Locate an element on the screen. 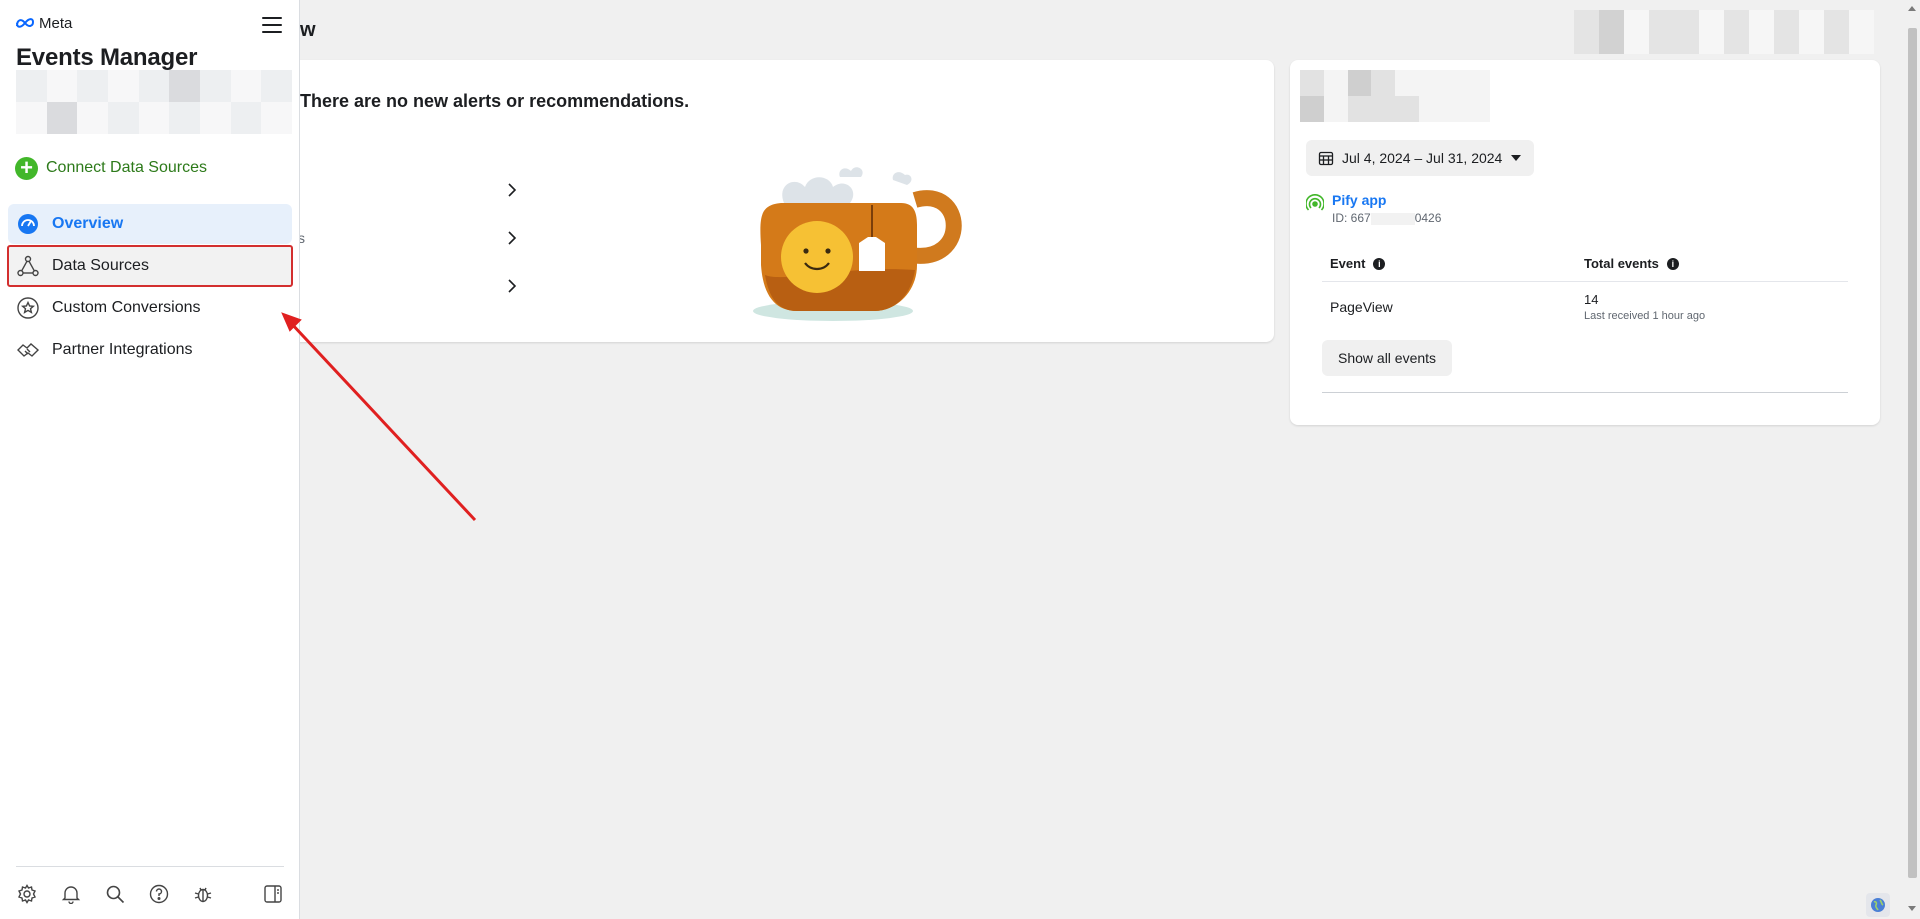 This screenshot has height=919, width=1920. redacted-id is located at coordinates (1392, 218).